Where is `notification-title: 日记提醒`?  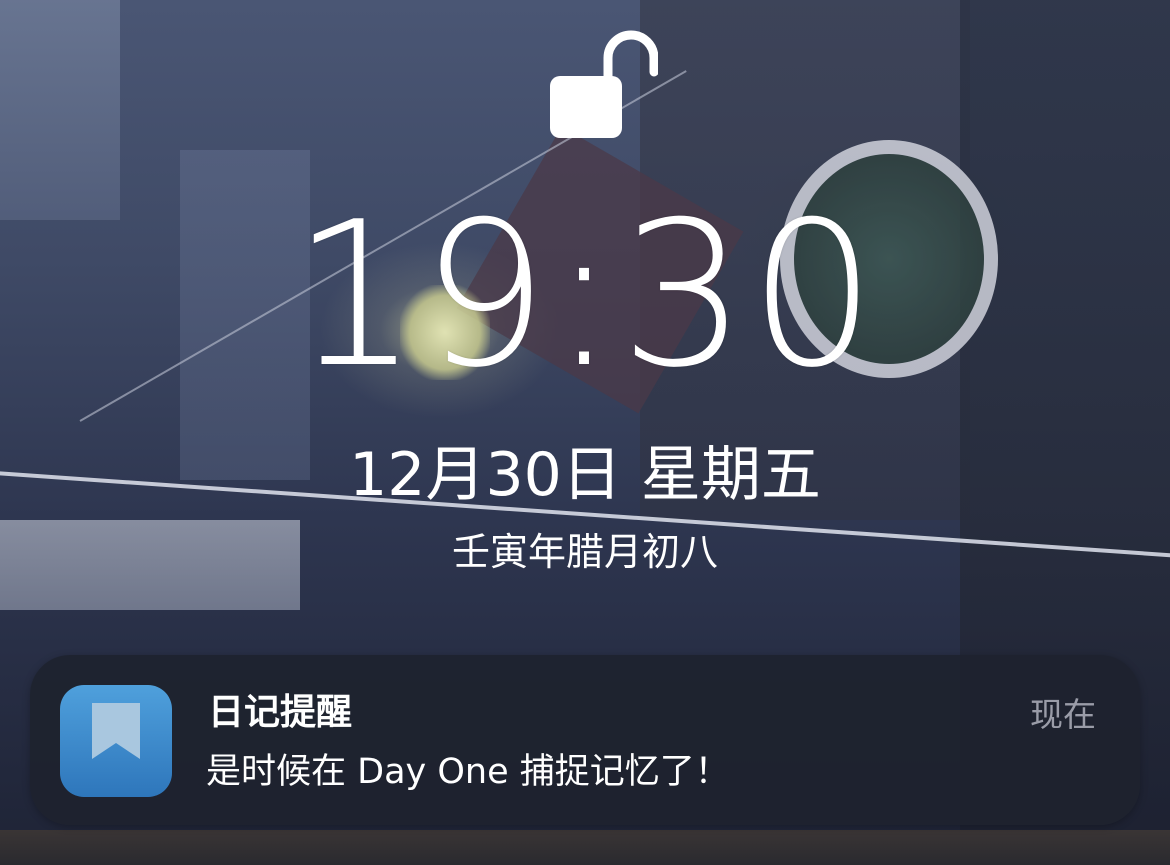 notification-title: 日记提醒 is located at coordinates (280, 712).